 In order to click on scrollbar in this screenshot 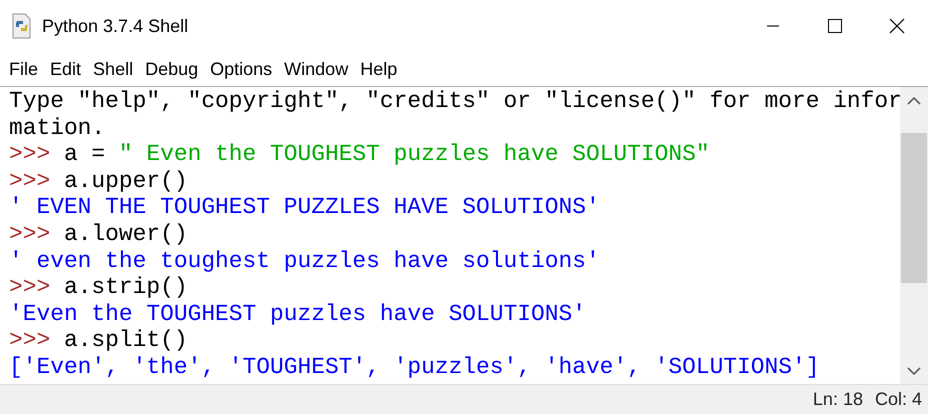, I will do `click(914, 235)`.